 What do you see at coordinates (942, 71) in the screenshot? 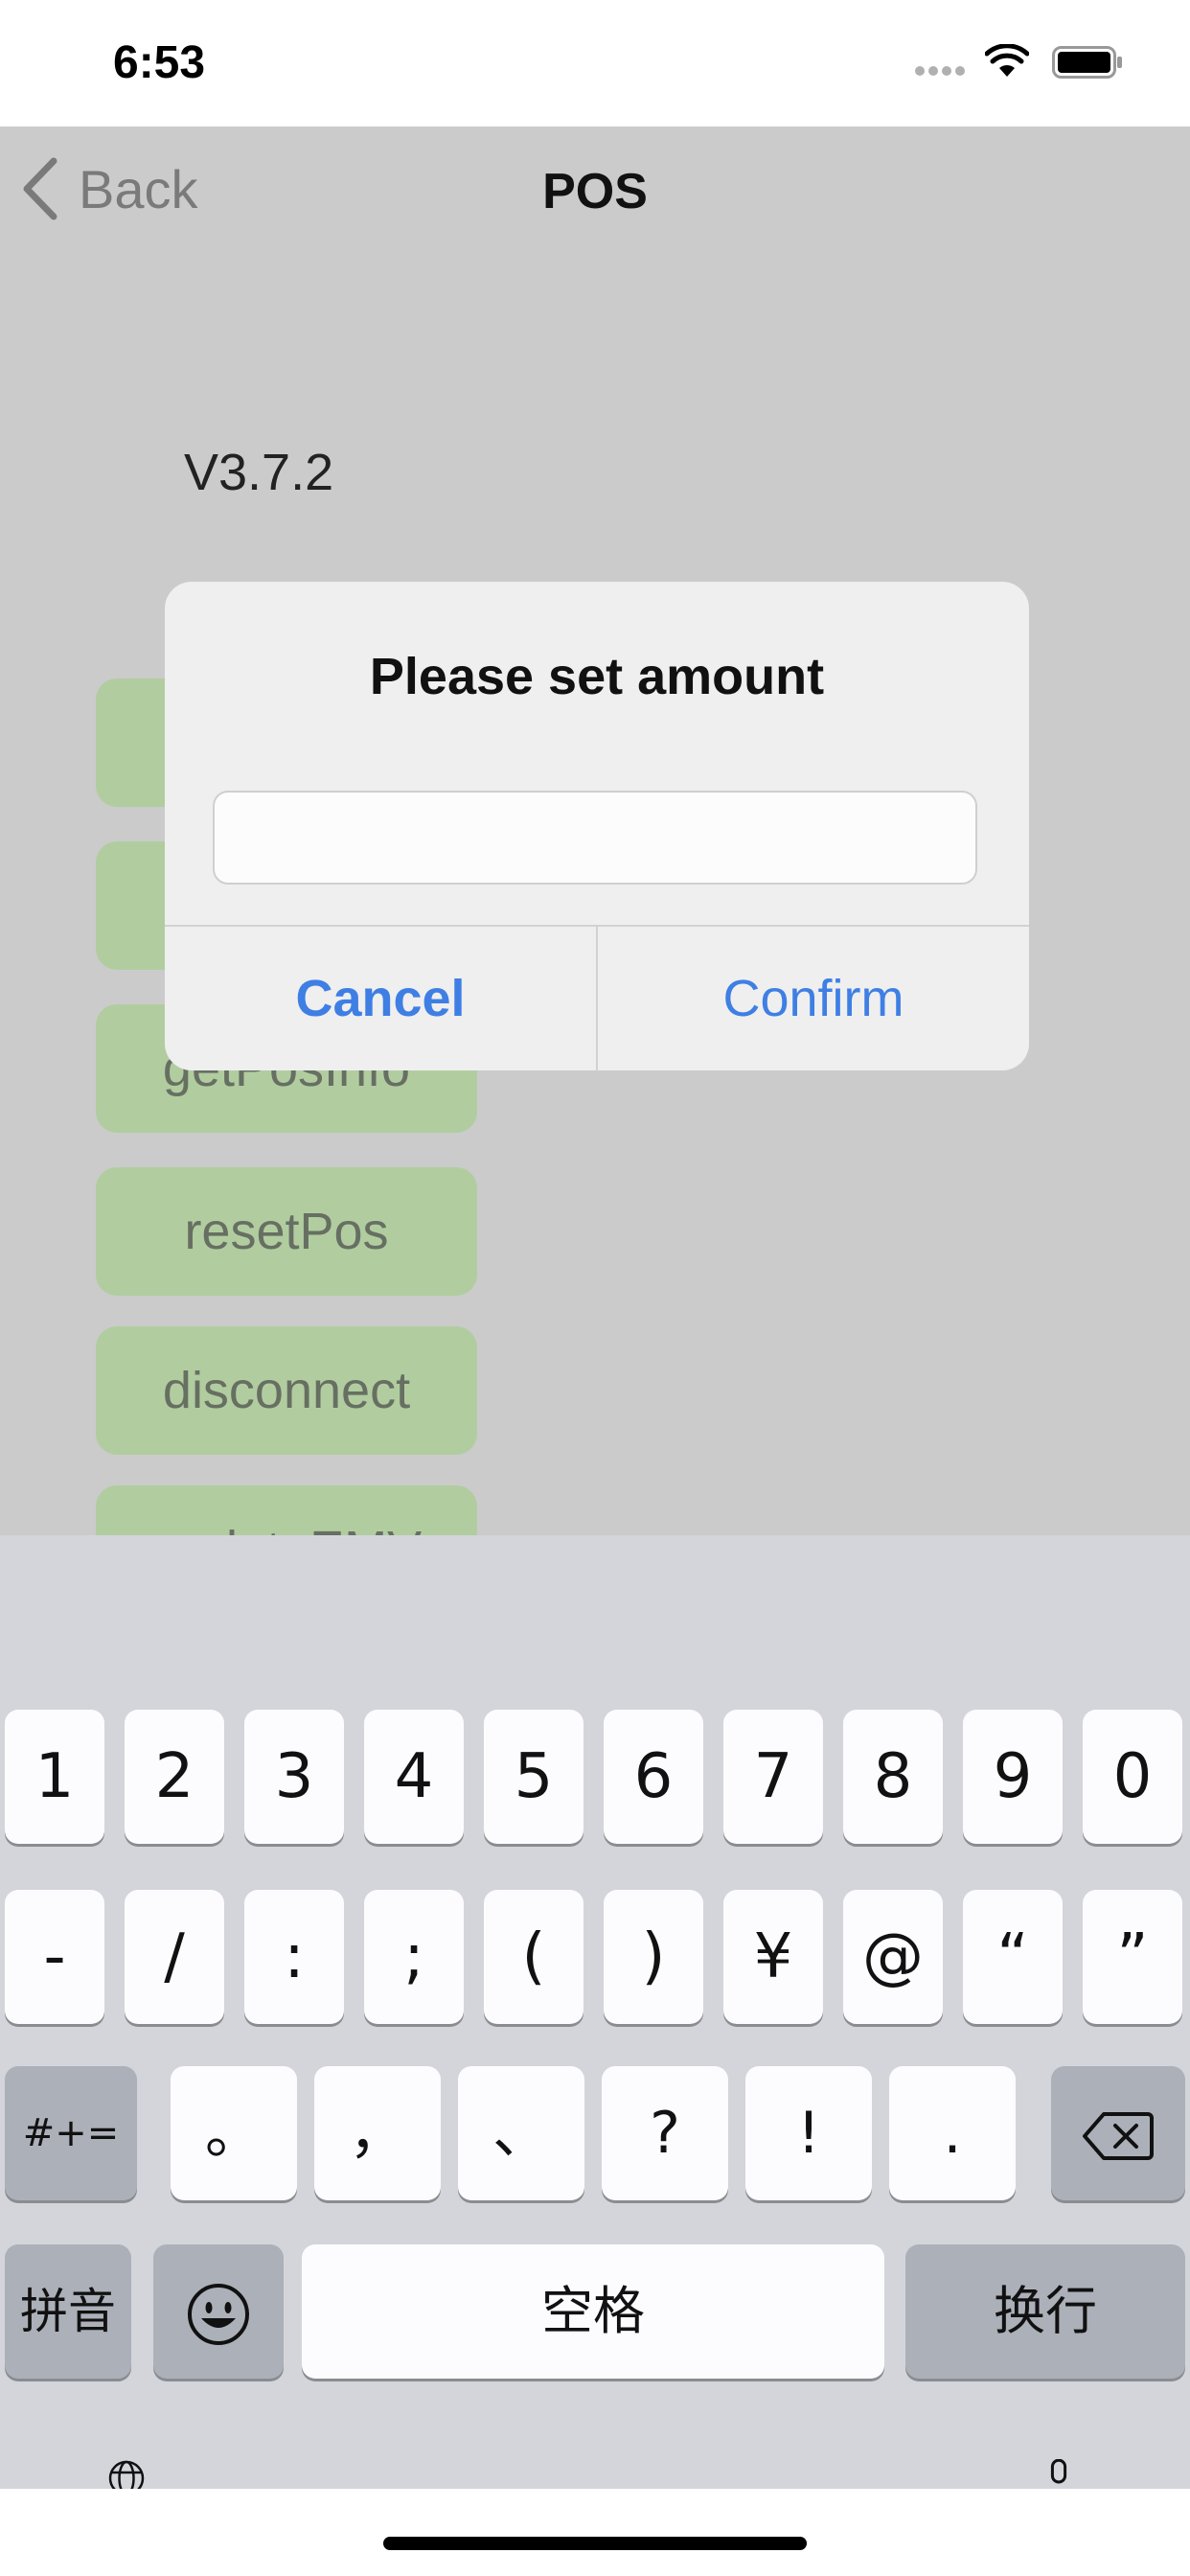
I see `cellular-signal-icon` at bounding box center [942, 71].